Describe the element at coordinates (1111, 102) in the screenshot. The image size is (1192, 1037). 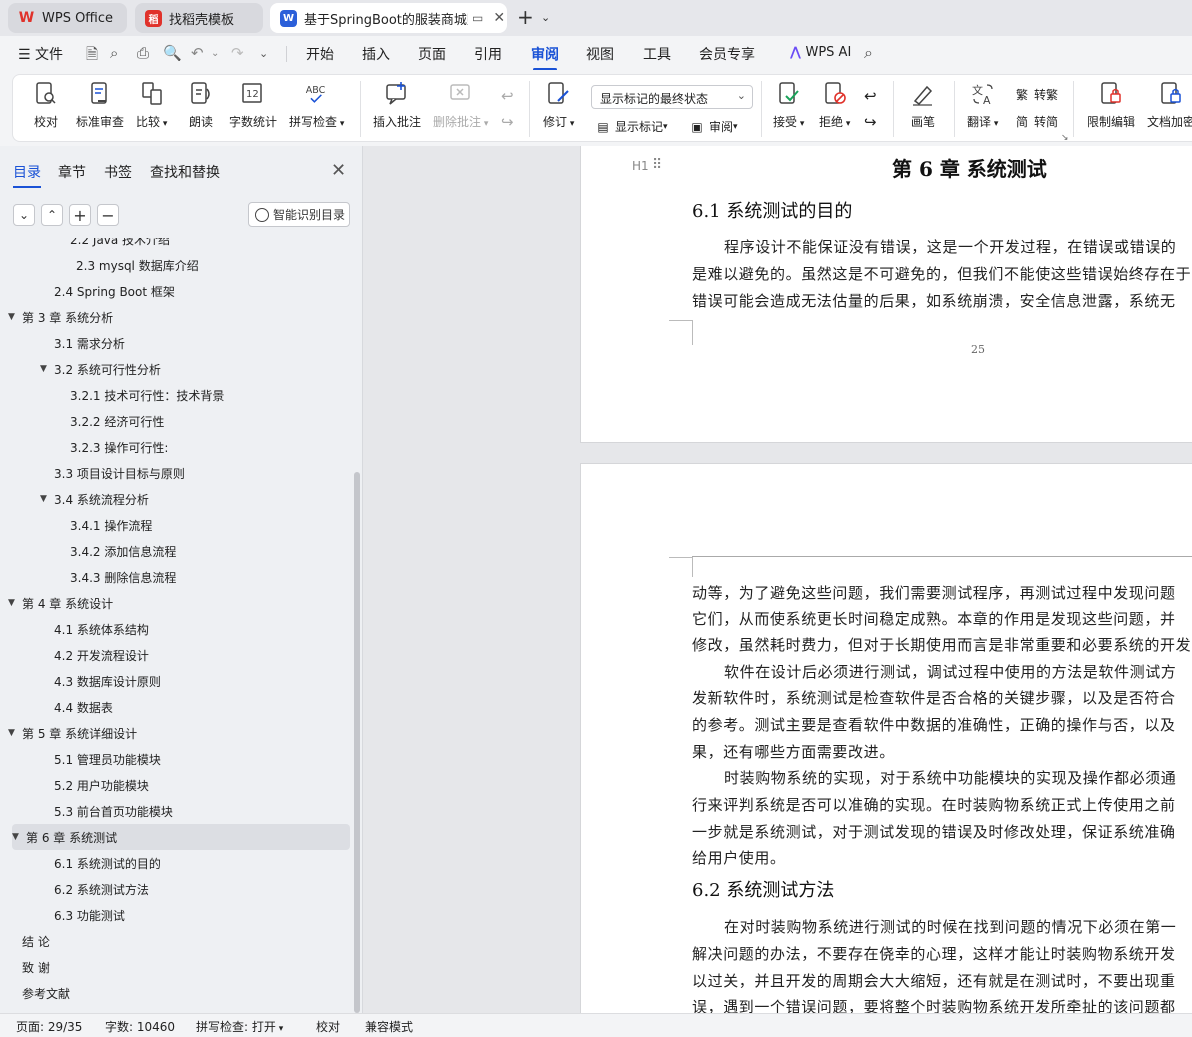
I see `restrict-edit-button: 限制编辑` at that location.